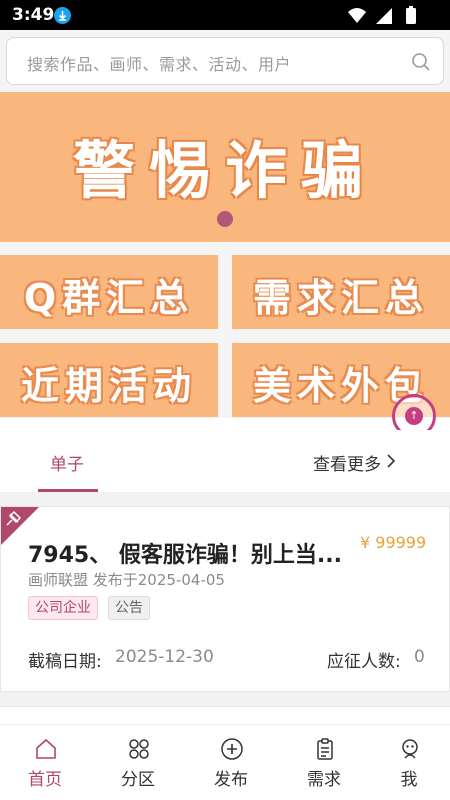 The image size is (450, 800). I want to click on card-price: ¥ 99999, so click(393, 542).